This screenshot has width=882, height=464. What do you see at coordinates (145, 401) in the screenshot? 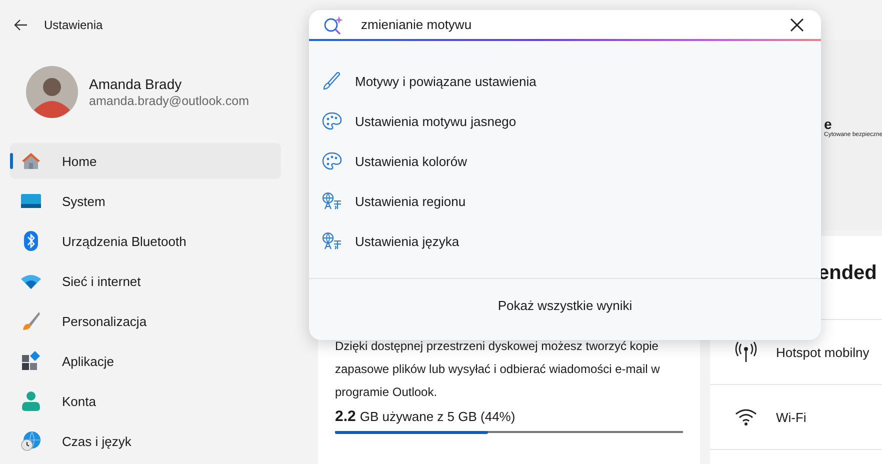
I see `sidebar-item: Konta` at bounding box center [145, 401].